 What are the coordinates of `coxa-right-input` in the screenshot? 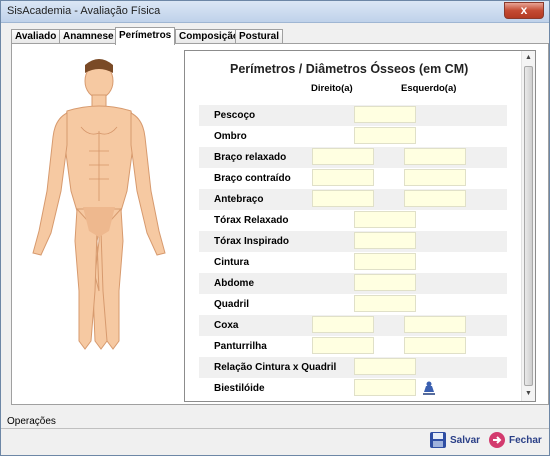 It's located at (343, 324).